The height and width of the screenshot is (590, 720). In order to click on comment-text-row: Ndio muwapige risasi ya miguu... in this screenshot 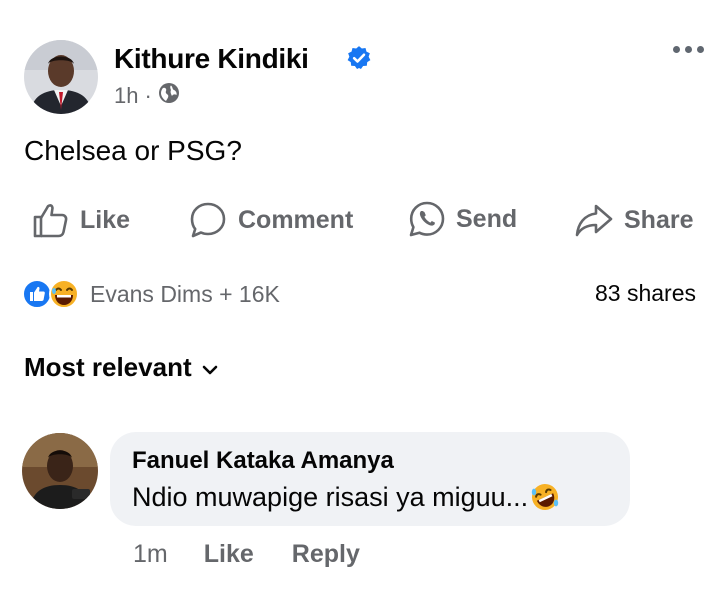, I will do `click(346, 500)`.